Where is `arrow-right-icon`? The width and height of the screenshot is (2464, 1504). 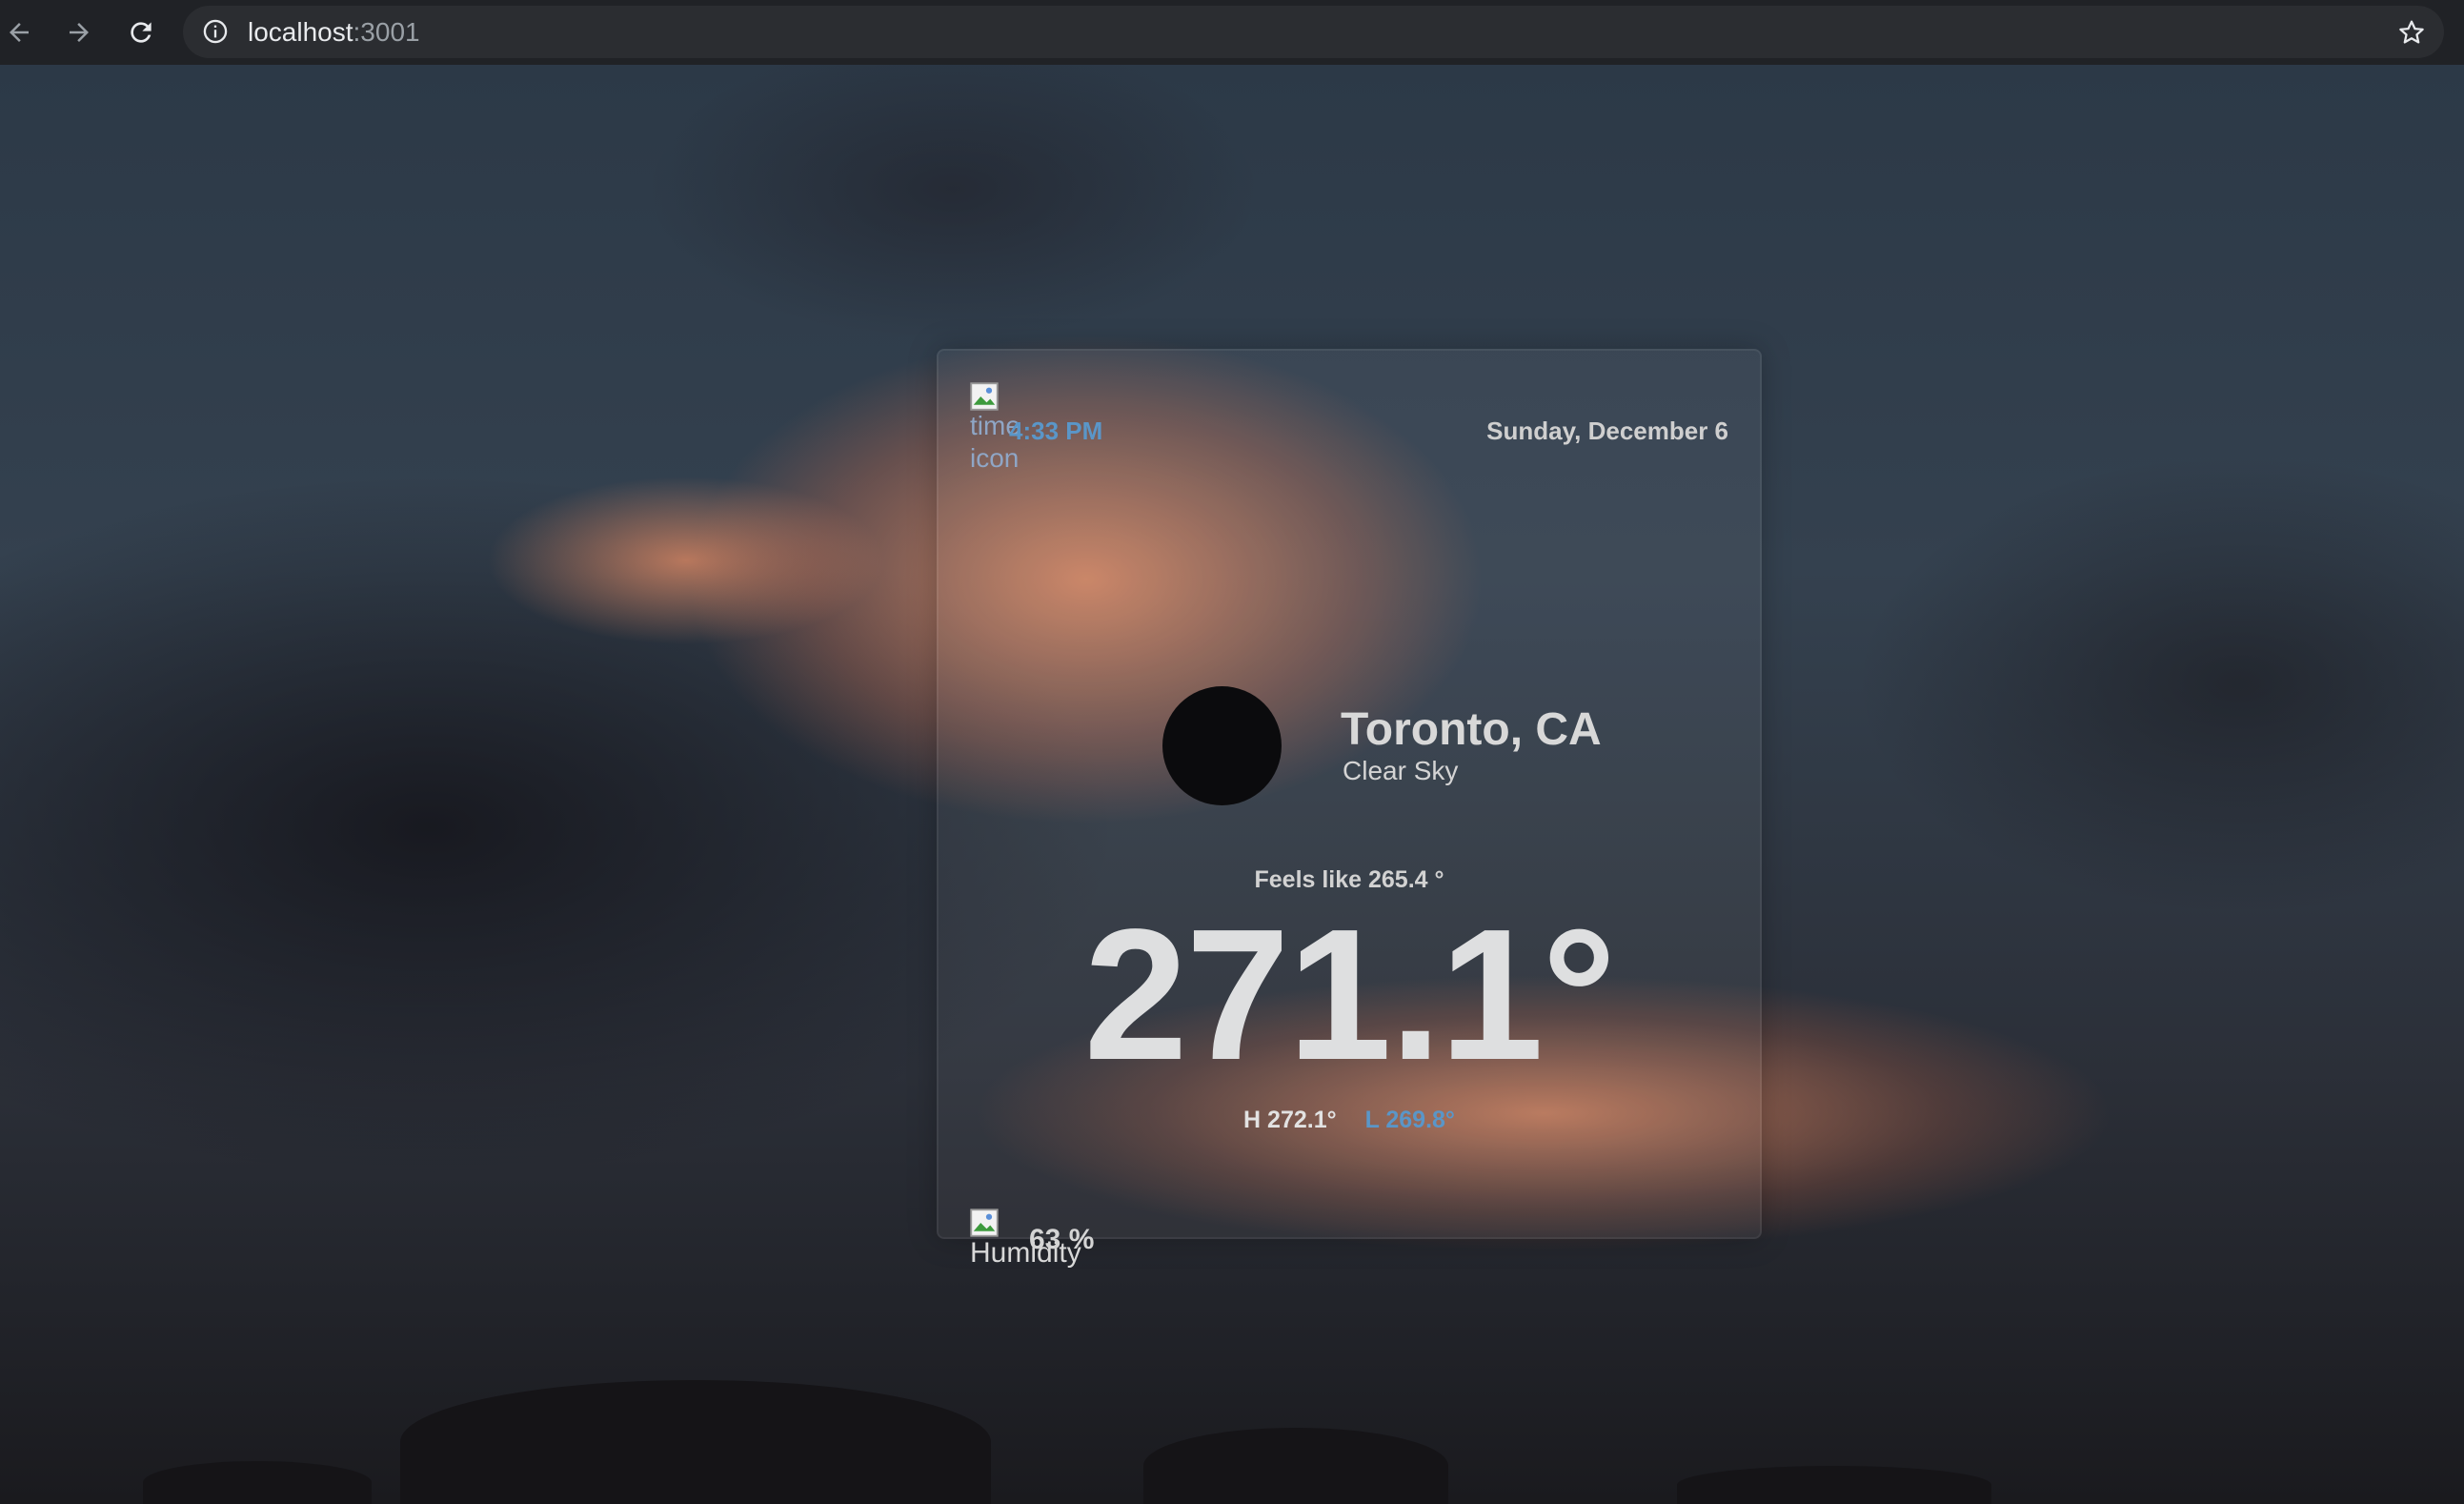 arrow-right-icon is located at coordinates (80, 32).